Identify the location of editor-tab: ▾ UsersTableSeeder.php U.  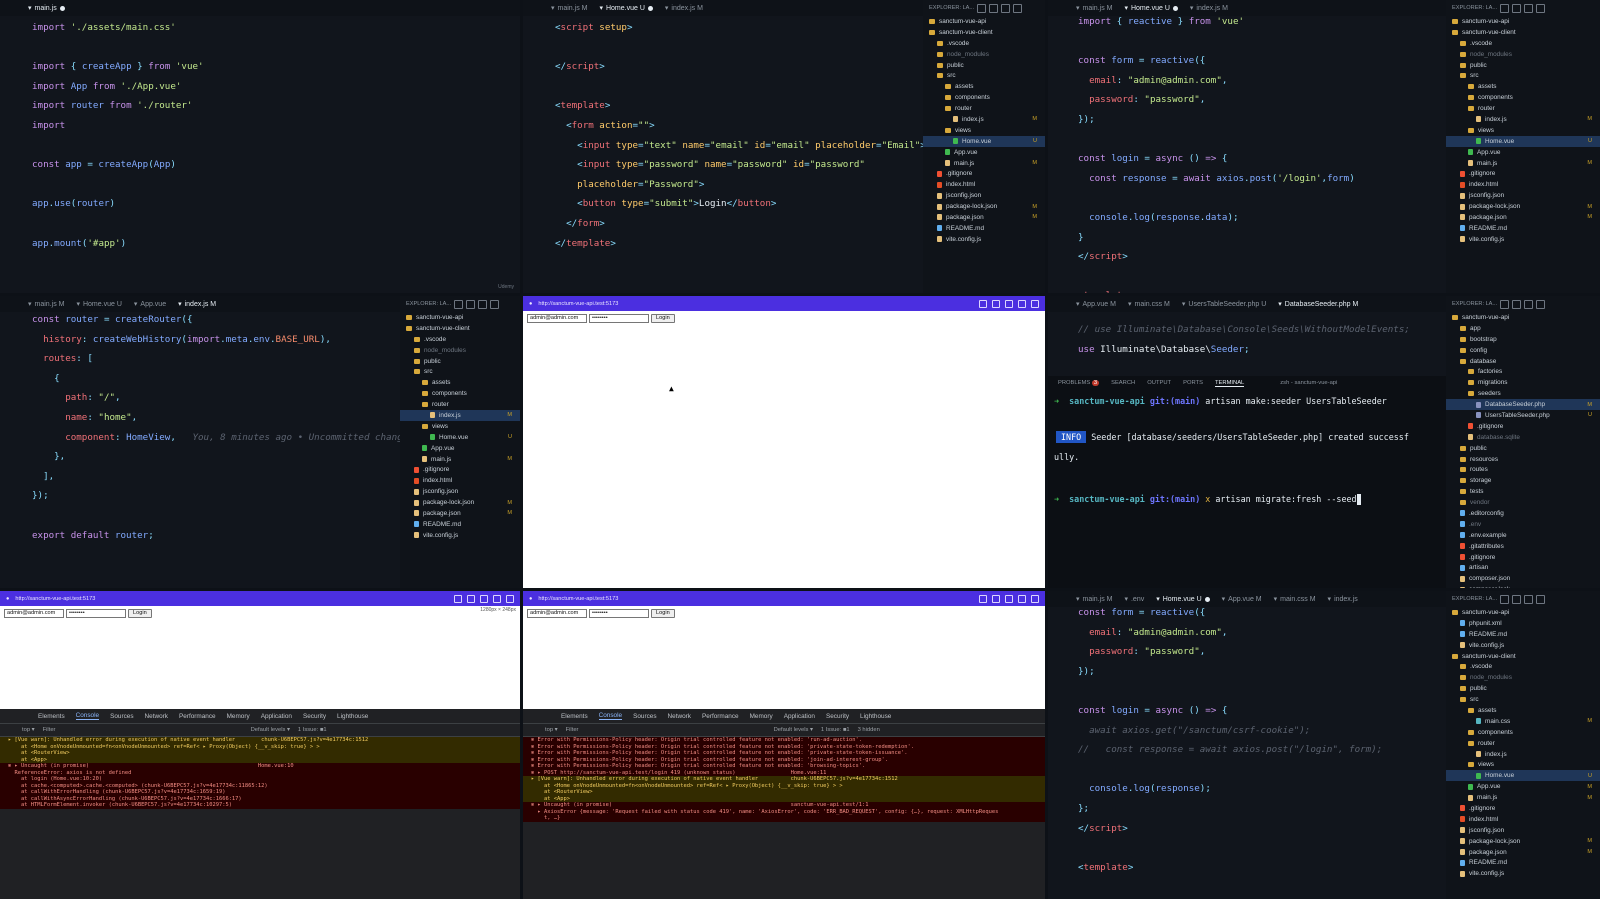
(1224, 304).